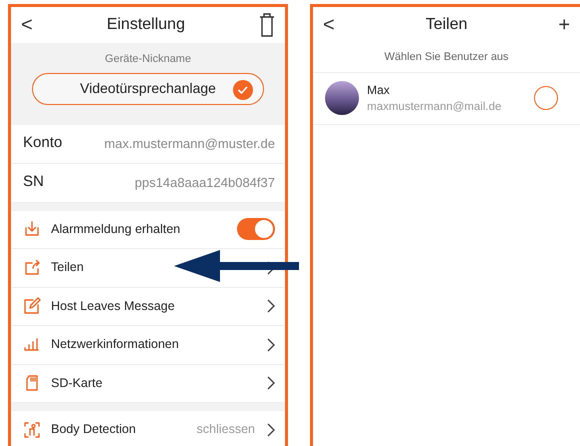 The height and width of the screenshot is (446, 580). Describe the element at coordinates (148, 88) in the screenshot. I see `nickname-field: Videotürsprechanlage` at that location.